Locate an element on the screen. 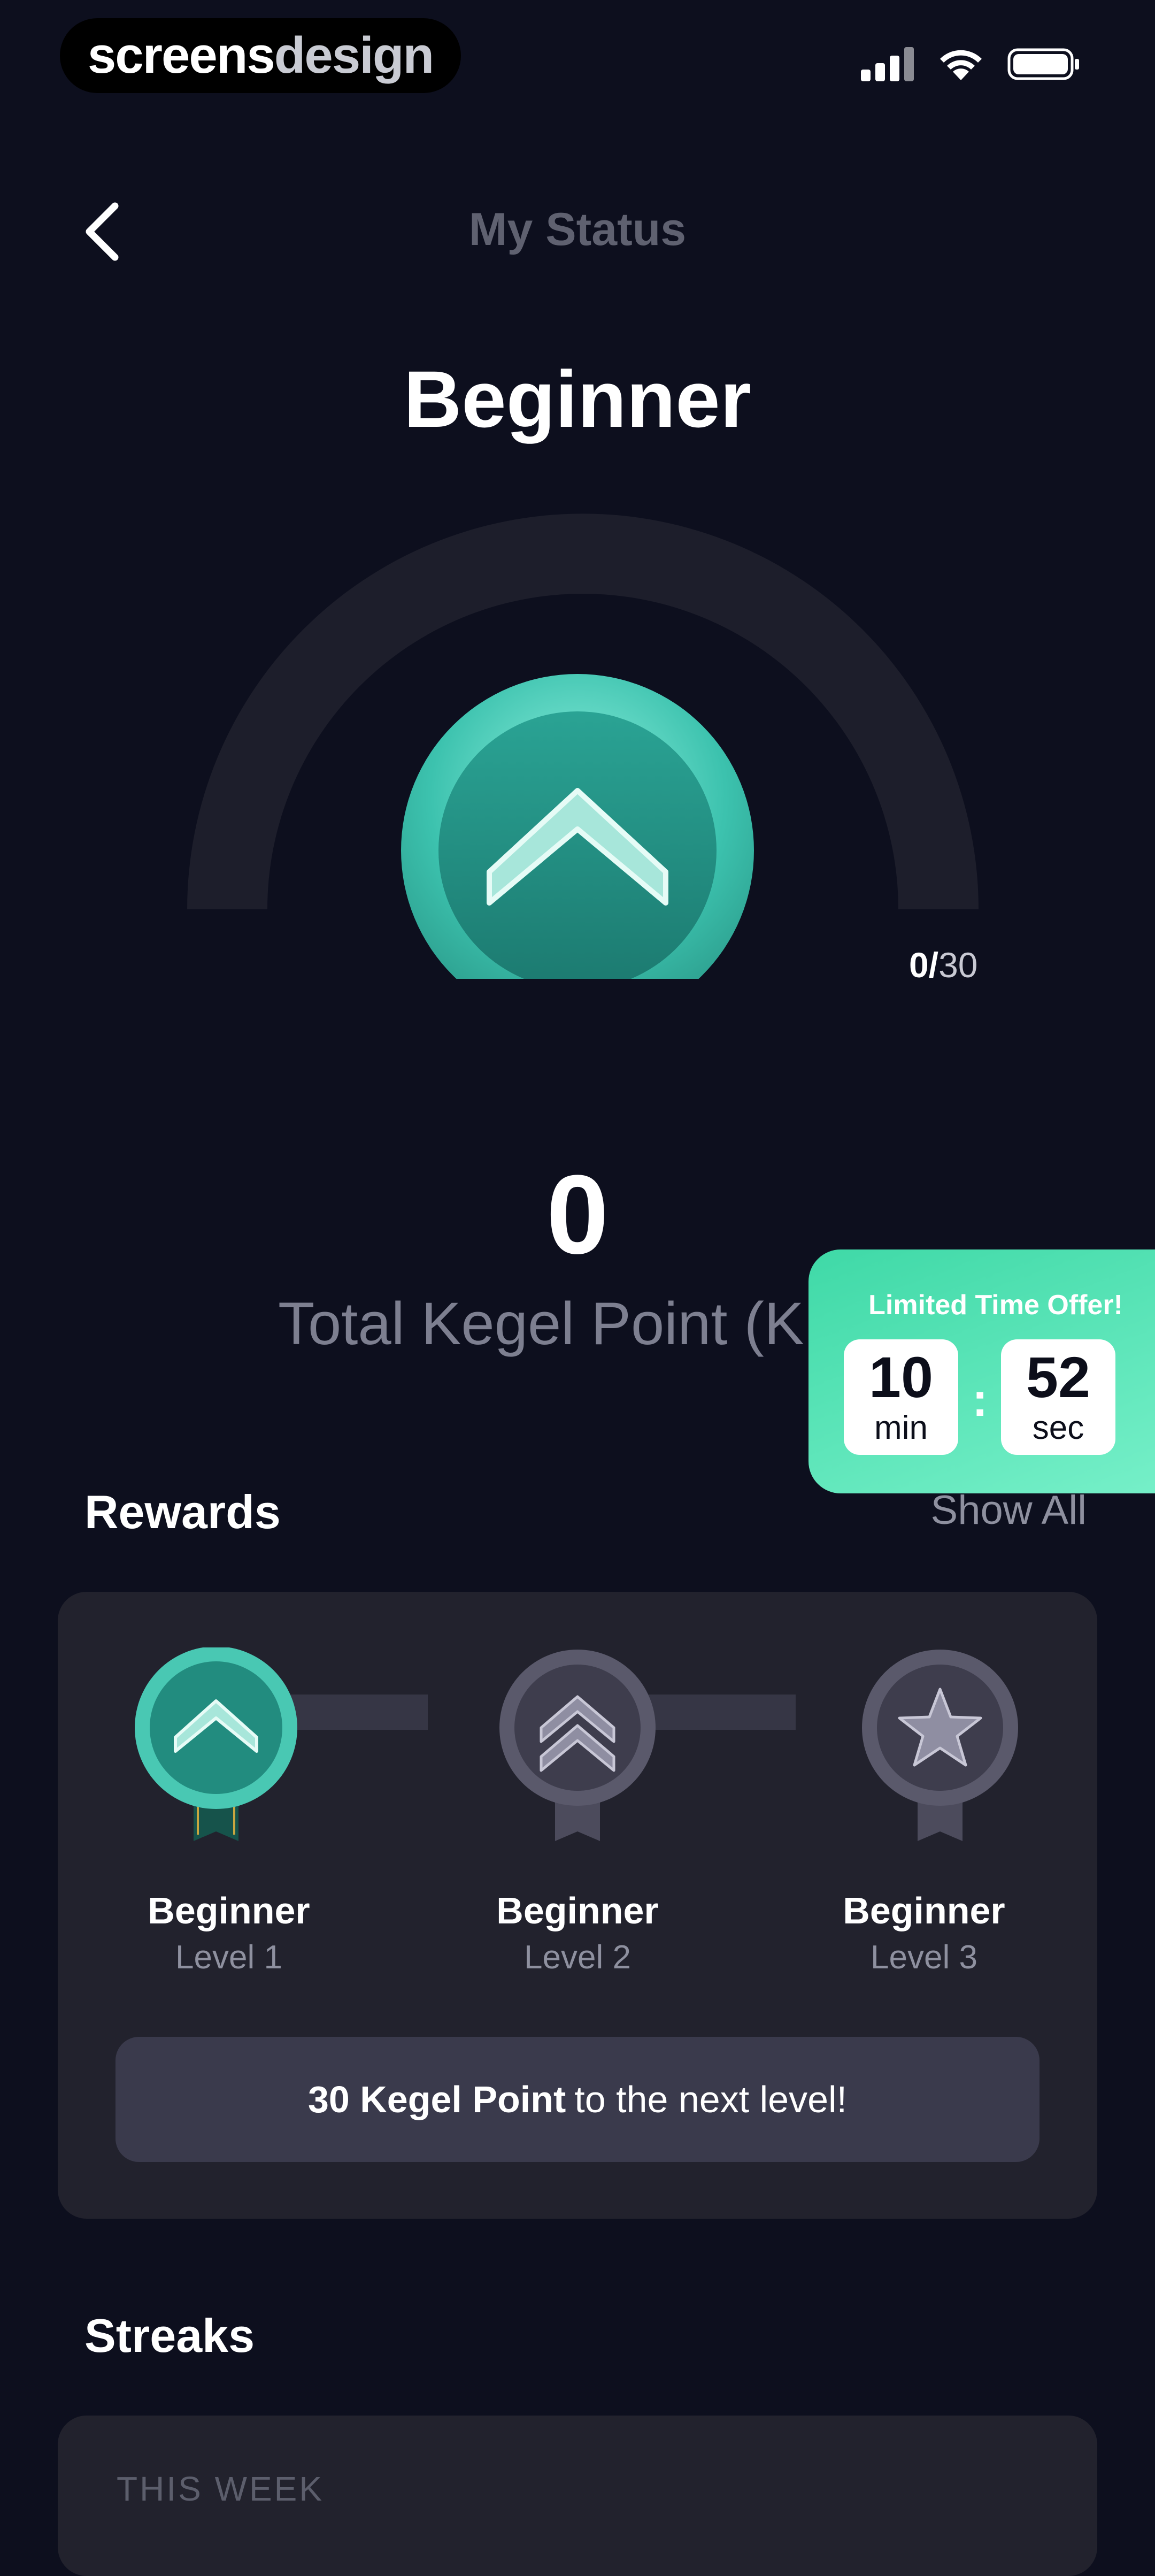 Image resolution: width=1155 pixels, height=2576 pixels. battery-icon is located at coordinates (1043, 64).